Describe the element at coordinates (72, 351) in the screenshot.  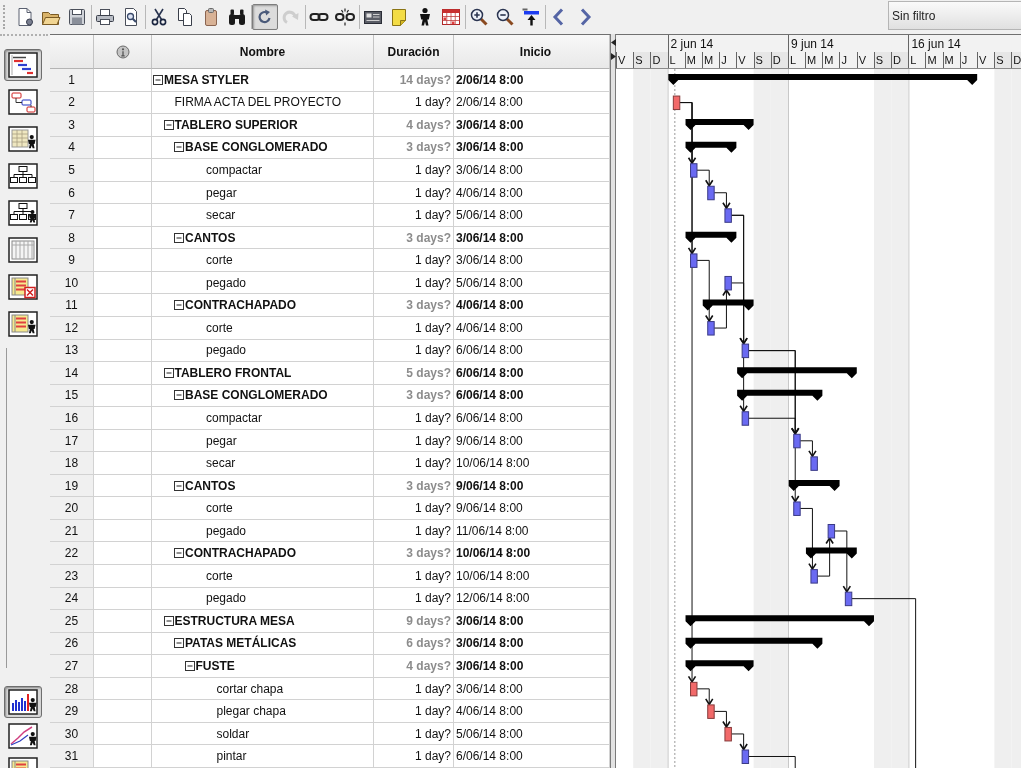
I see `row-number: 13` at that location.